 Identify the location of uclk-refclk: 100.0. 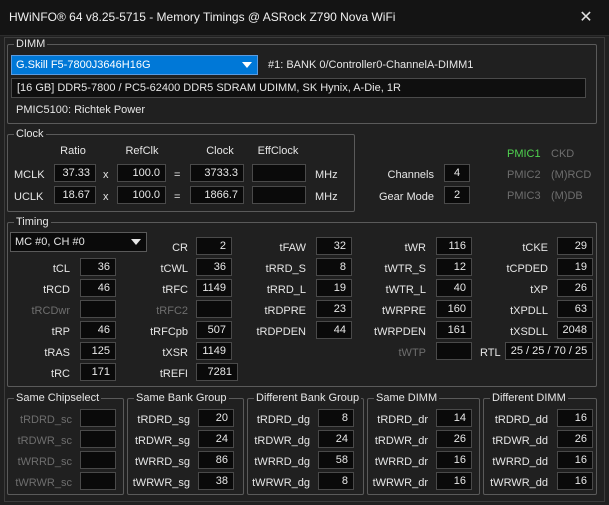
(141, 195).